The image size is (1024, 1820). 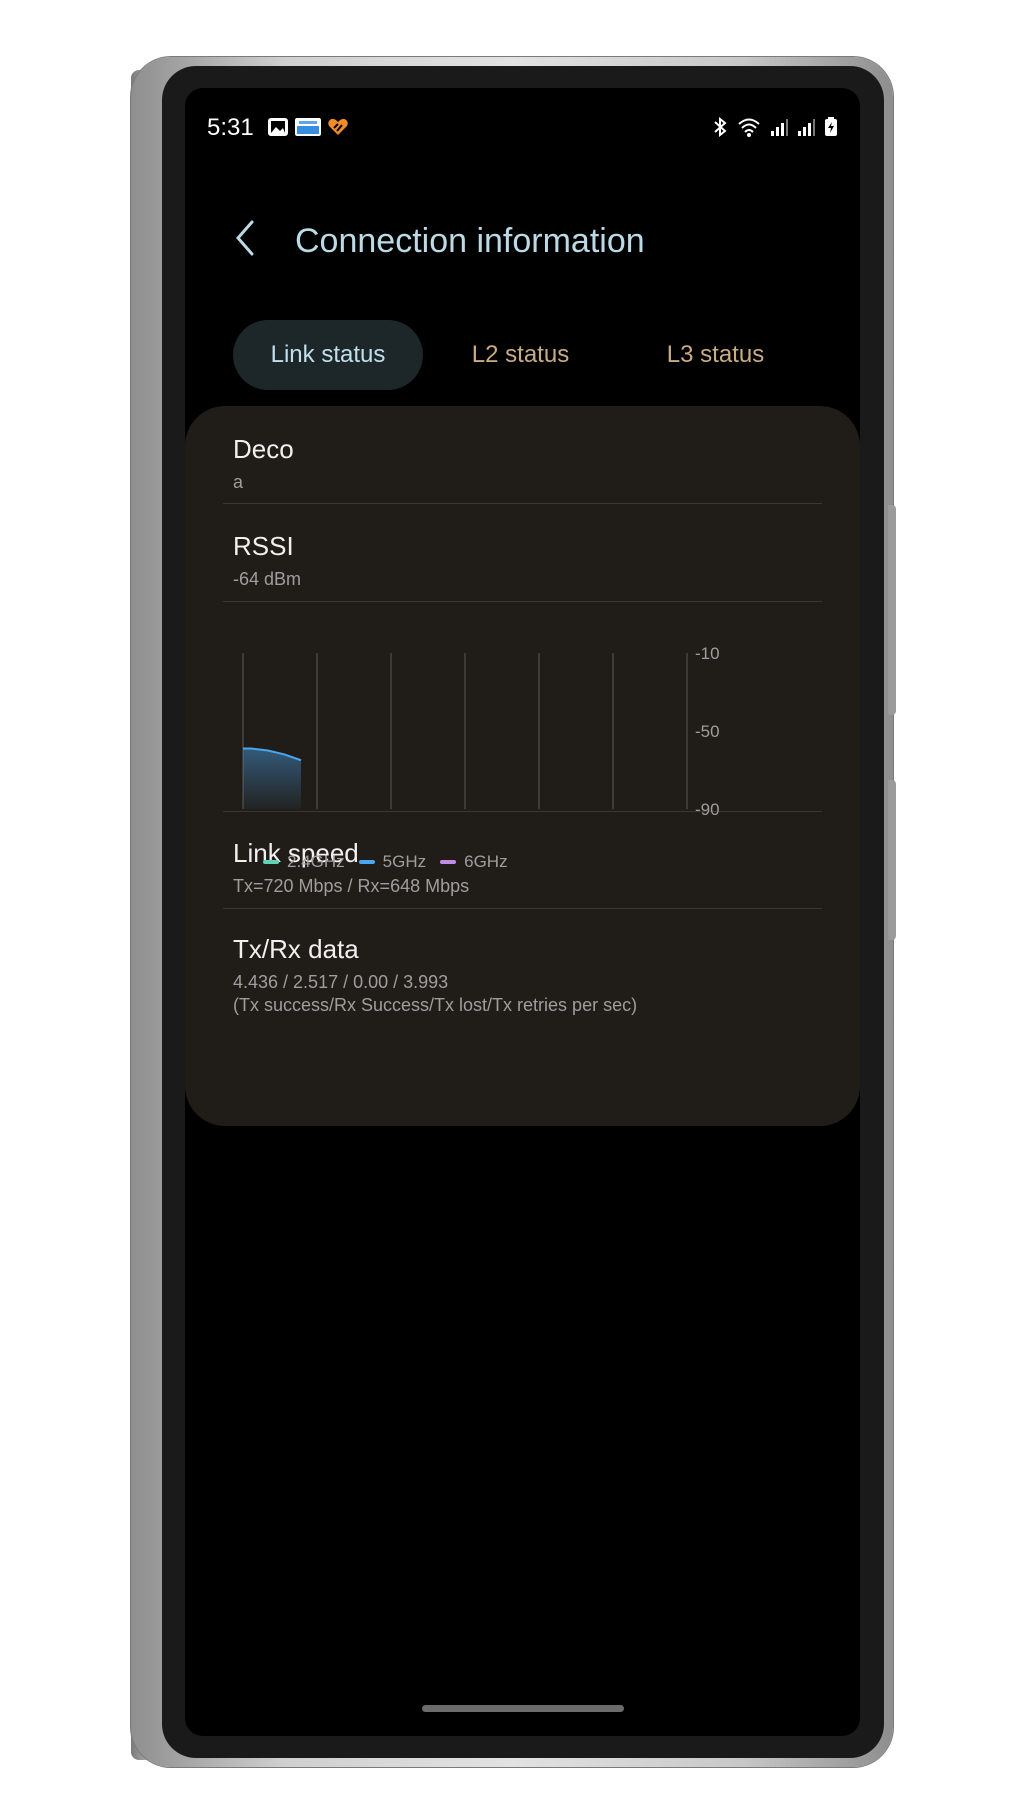 I want to click on wifi-icon, so click(x=749, y=127).